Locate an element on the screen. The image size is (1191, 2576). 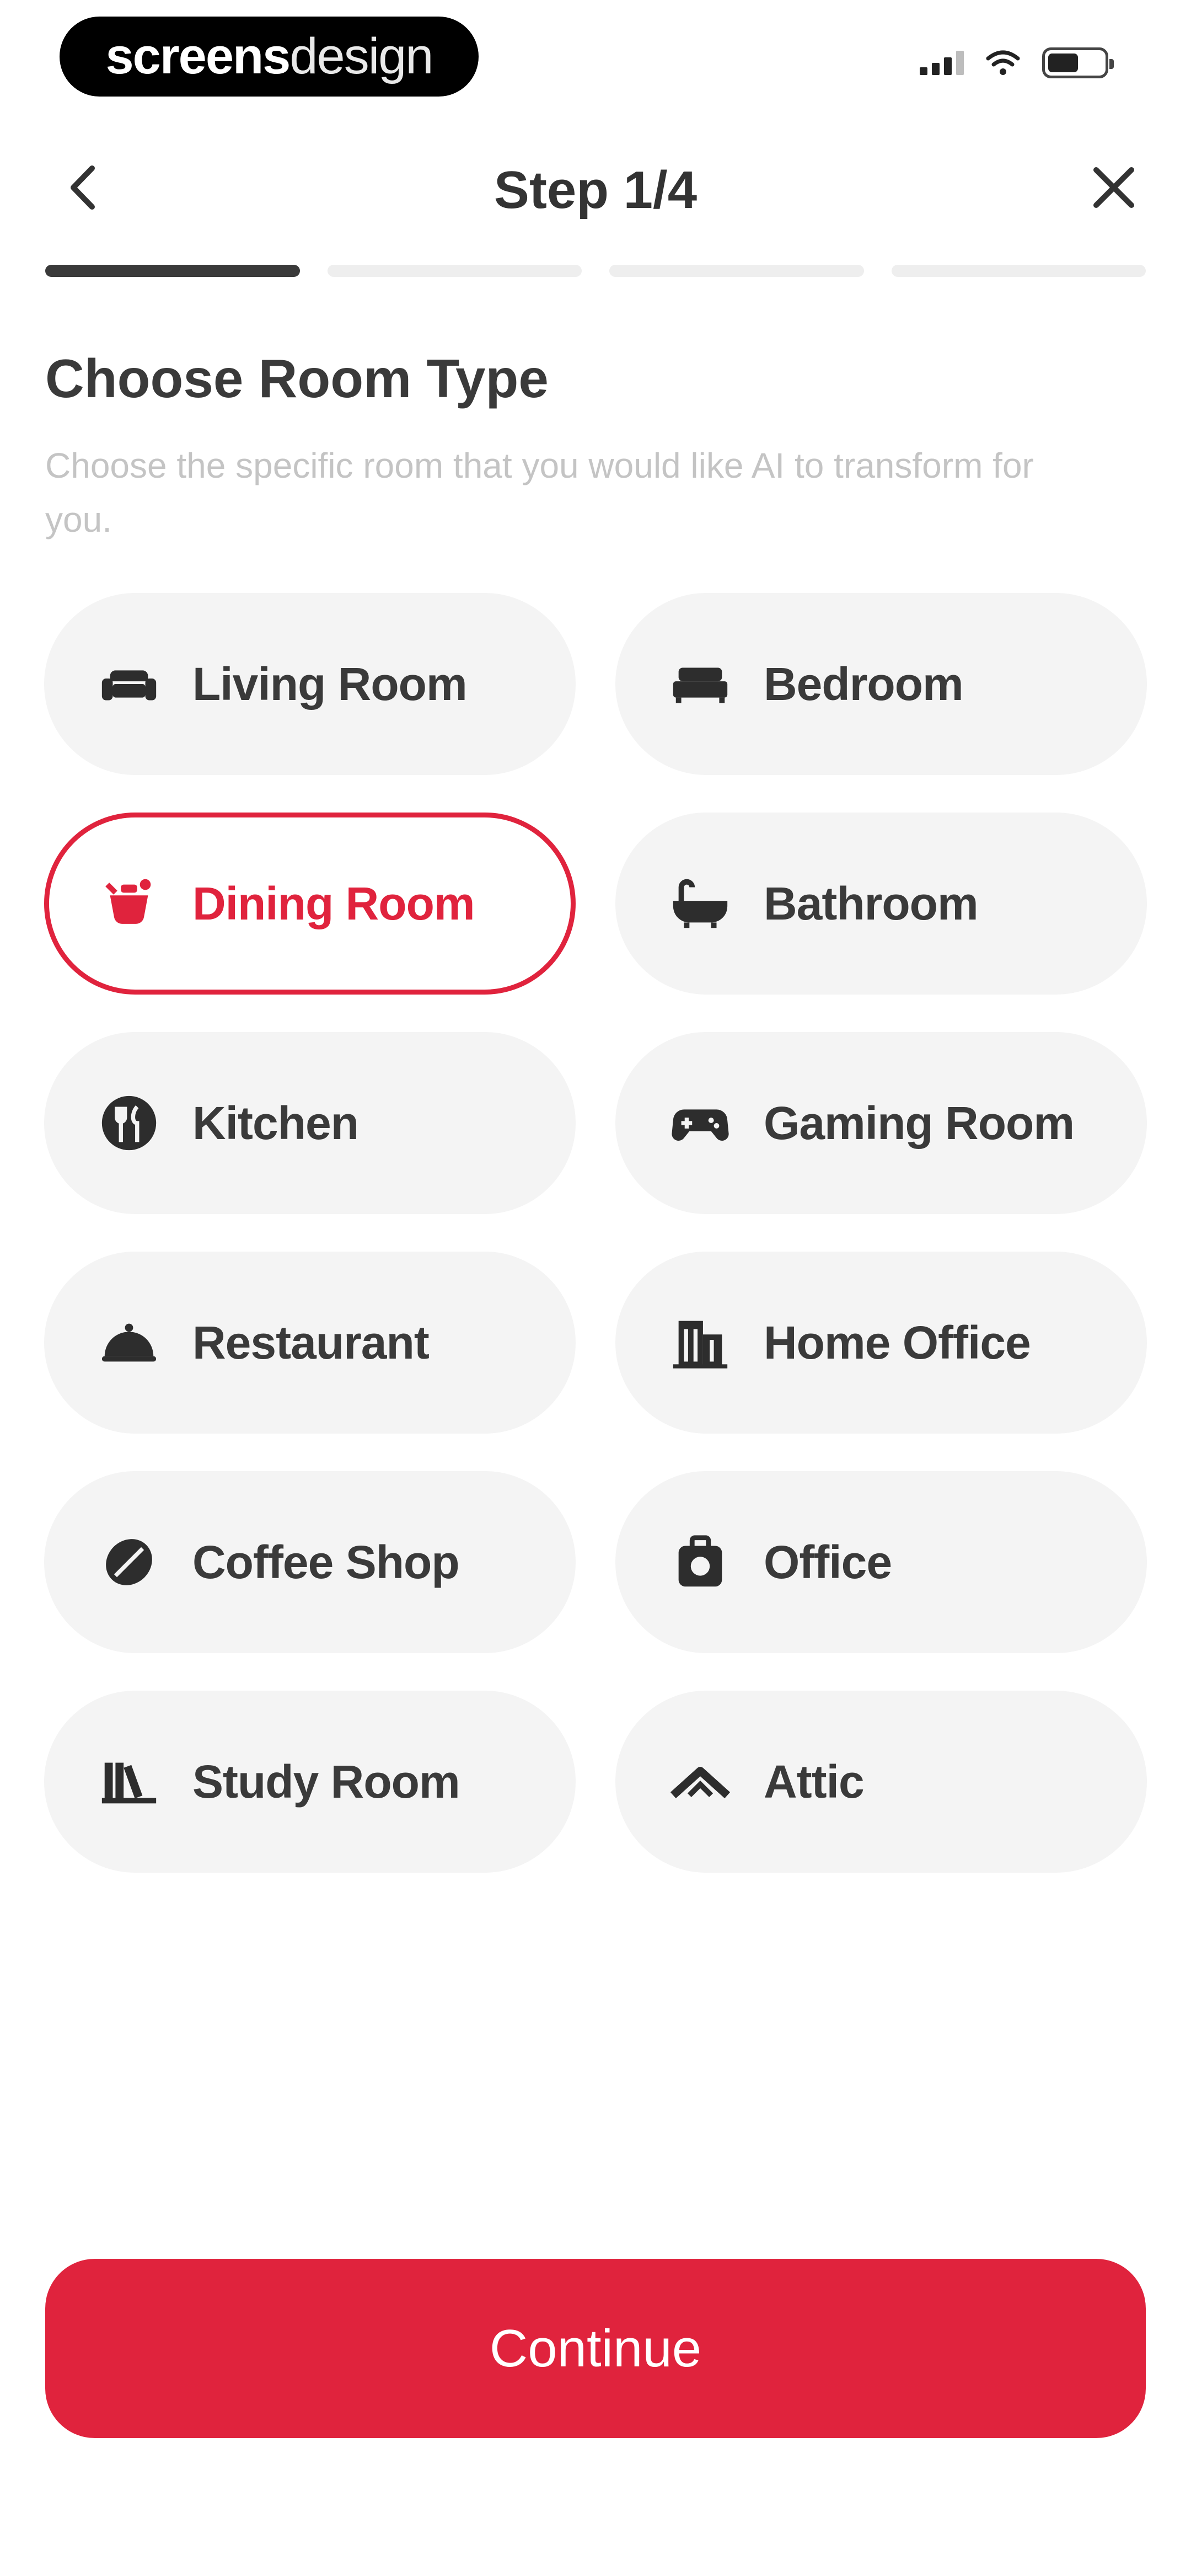
close-icon is located at coordinates (1113, 187).